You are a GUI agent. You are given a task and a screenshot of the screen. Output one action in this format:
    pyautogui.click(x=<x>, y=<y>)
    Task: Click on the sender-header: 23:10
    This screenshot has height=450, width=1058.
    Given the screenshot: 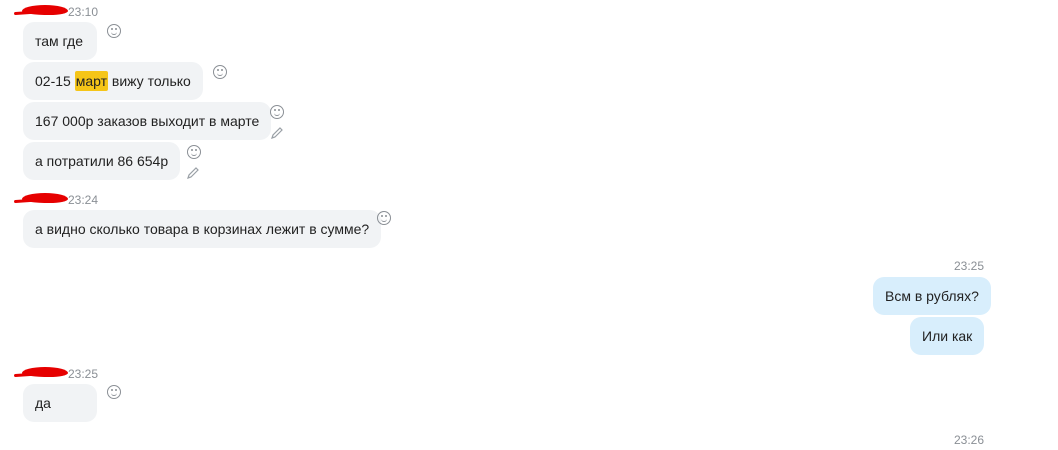 What is the action you would take?
    pyautogui.click(x=60, y=12)
    